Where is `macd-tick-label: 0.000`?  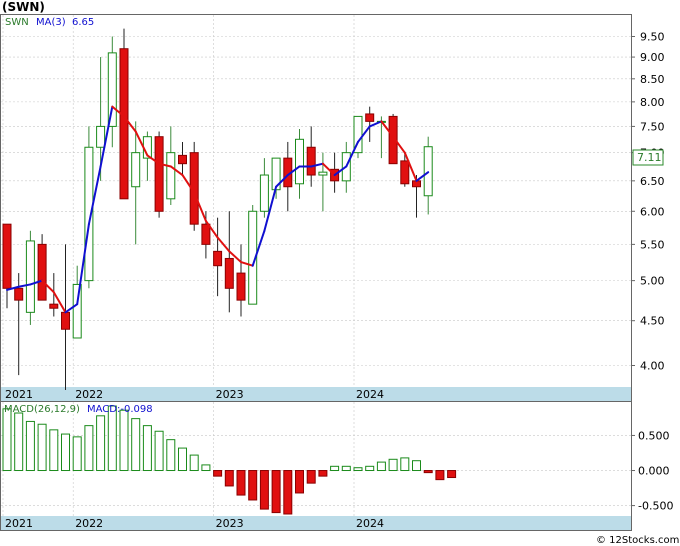 macd-tick-label: 0.000 is located at coordinates (654, 471).